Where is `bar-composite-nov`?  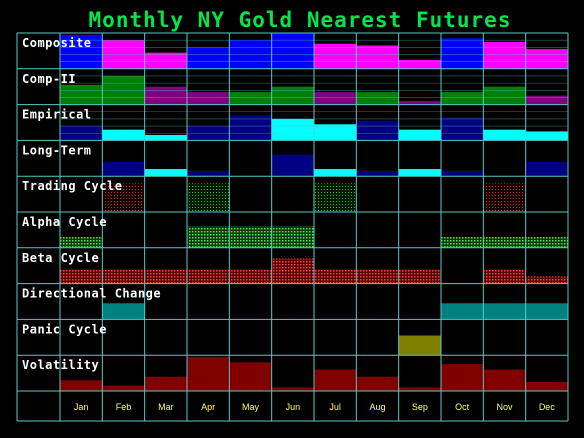
bar-composite-nov is located at coordinates (504, 55).